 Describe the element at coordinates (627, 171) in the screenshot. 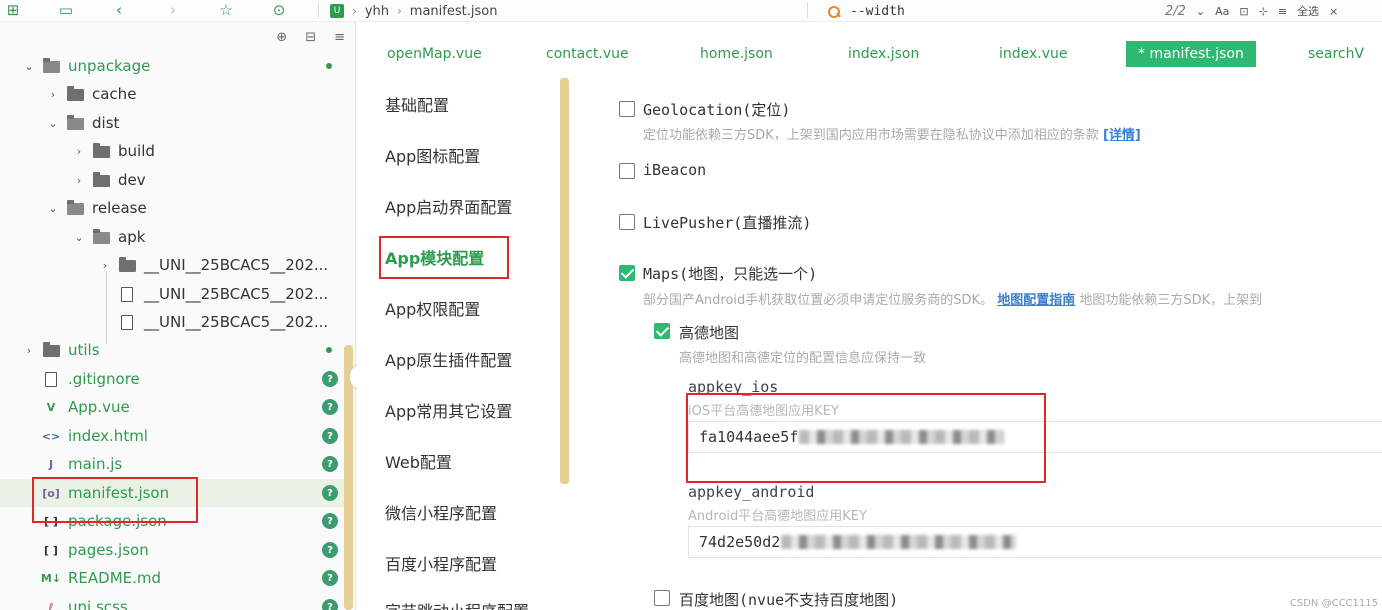

I see `ibeacon-checkbox` at that location.